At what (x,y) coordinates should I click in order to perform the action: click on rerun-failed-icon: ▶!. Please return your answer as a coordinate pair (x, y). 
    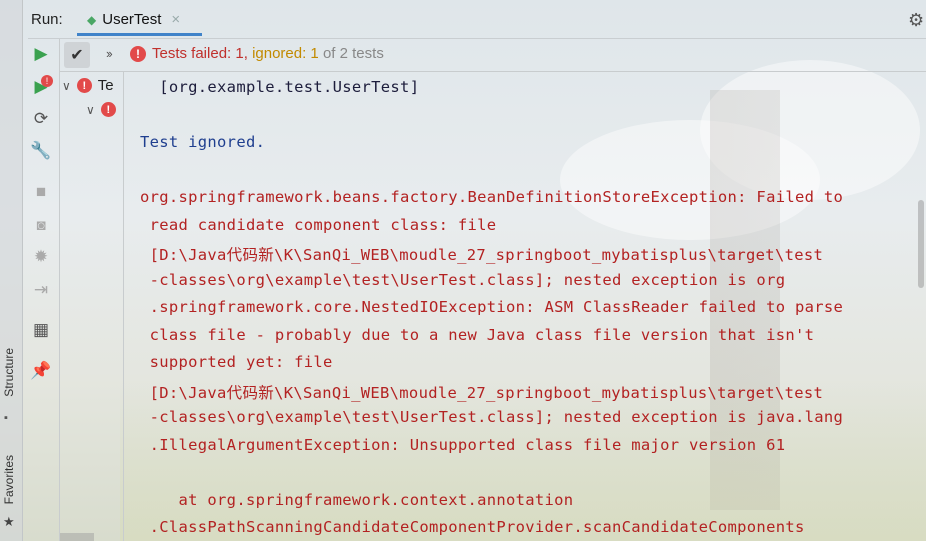
    Looking at the image, I should click on (42, 86).